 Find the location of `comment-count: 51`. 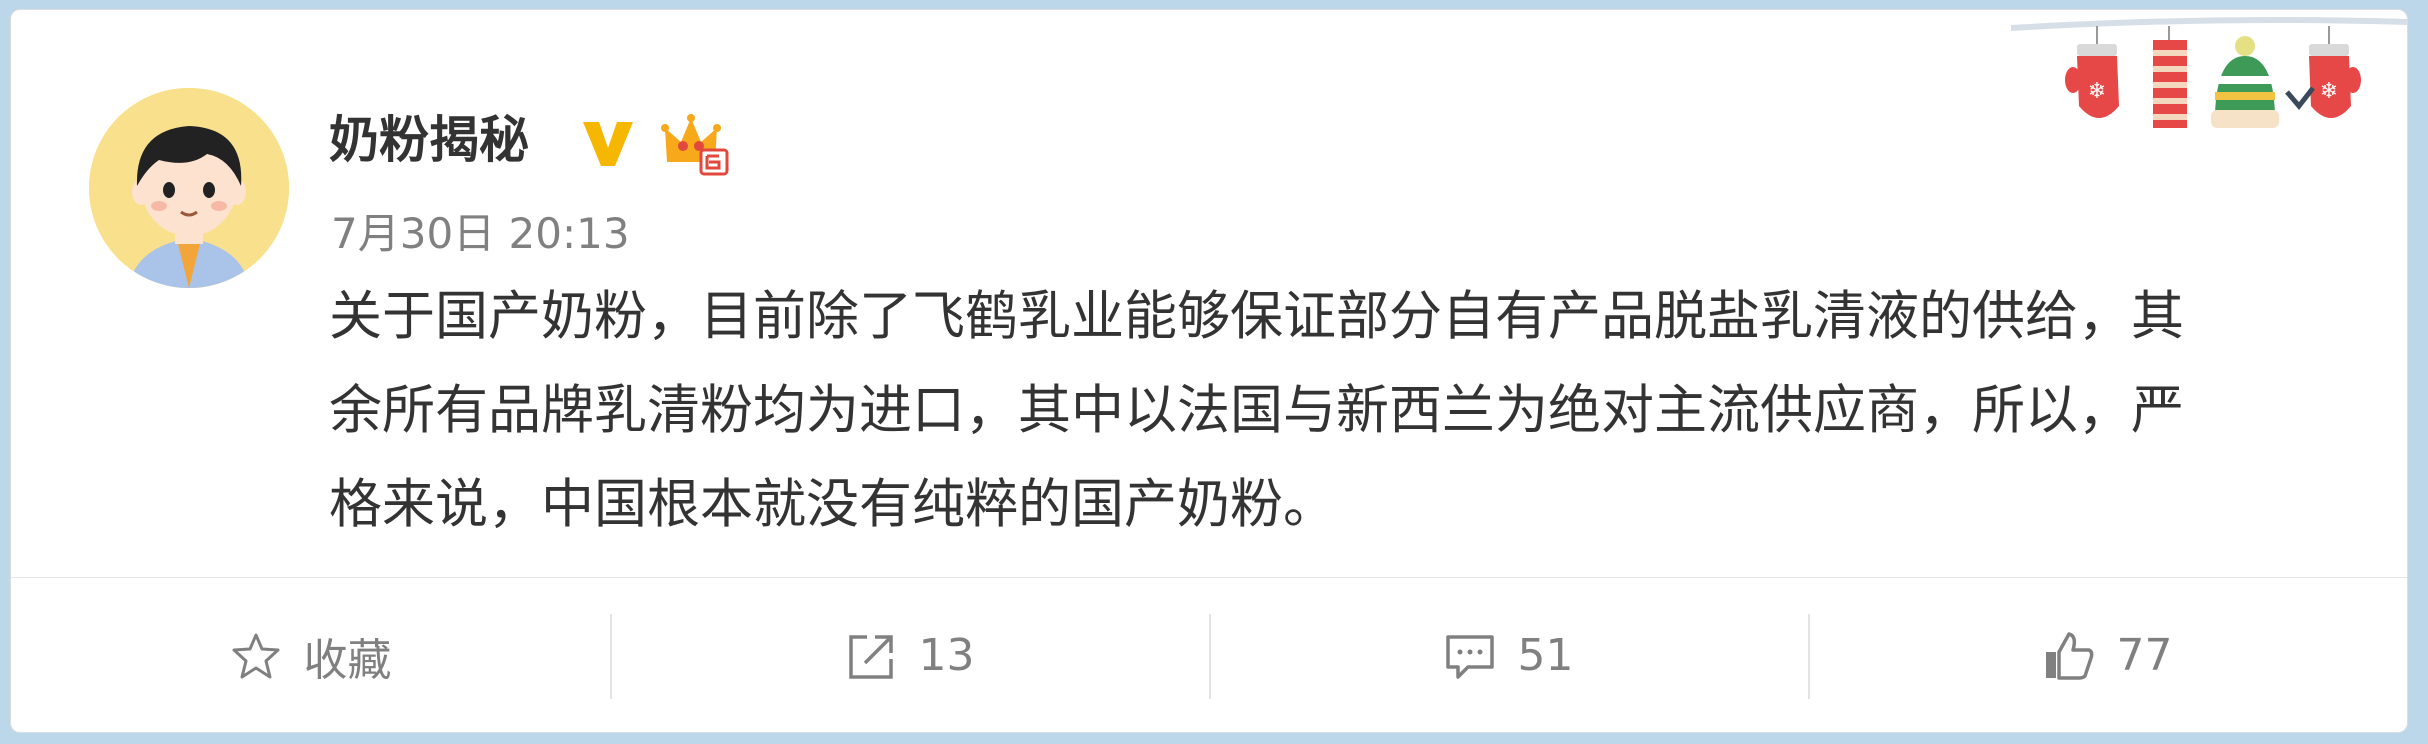

comment-count: 51 is located at coordinates (1545, 655).